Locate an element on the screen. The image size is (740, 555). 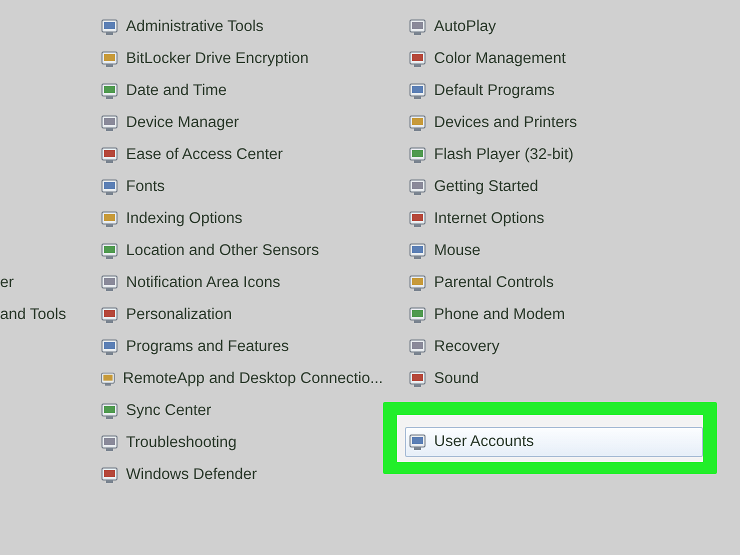
control-panel-item: User Accounts is located at coordinates (554, 442).